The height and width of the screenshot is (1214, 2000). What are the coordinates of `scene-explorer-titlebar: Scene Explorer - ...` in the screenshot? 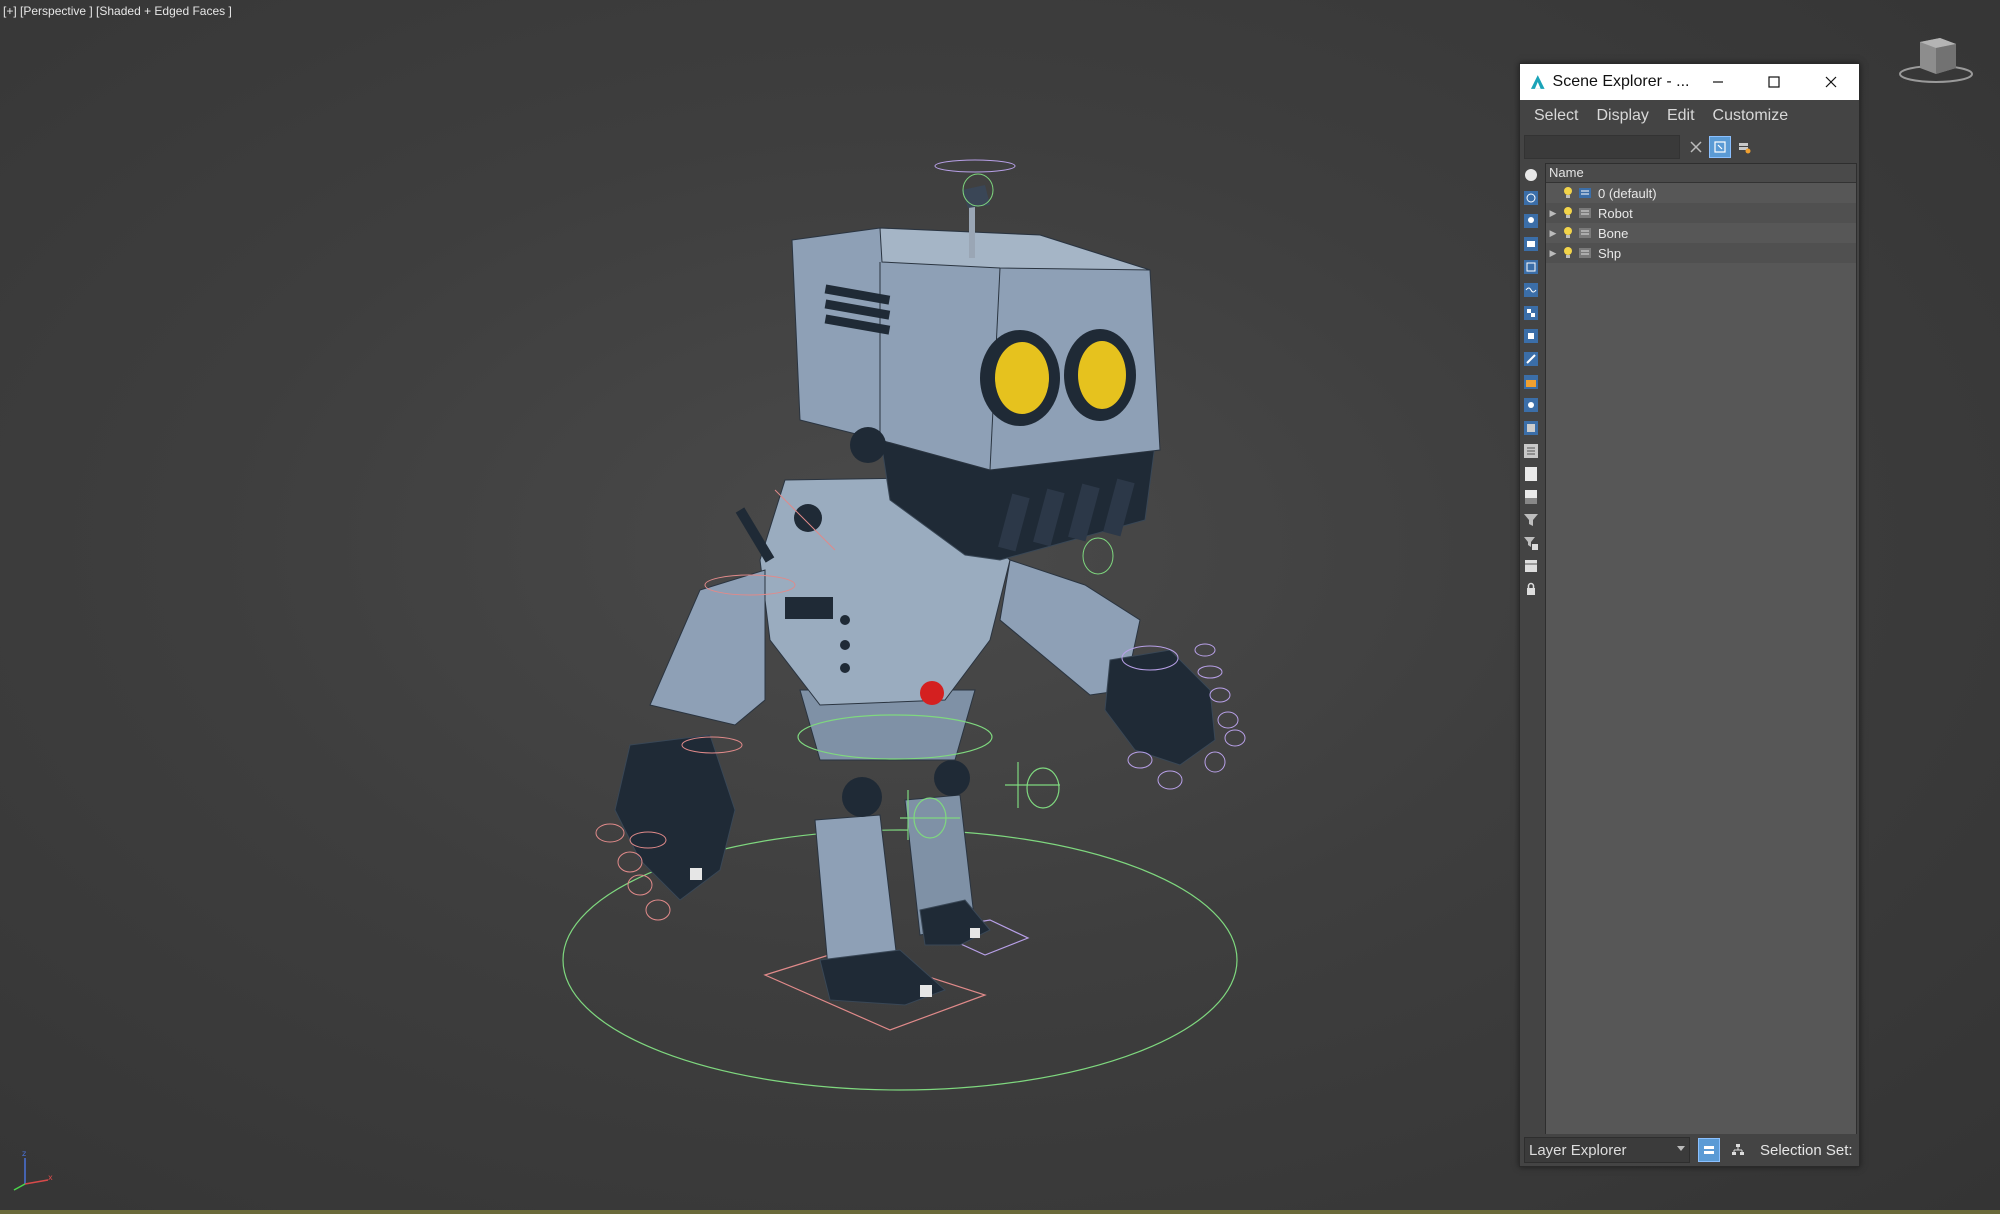 It's located at (1689, 82).